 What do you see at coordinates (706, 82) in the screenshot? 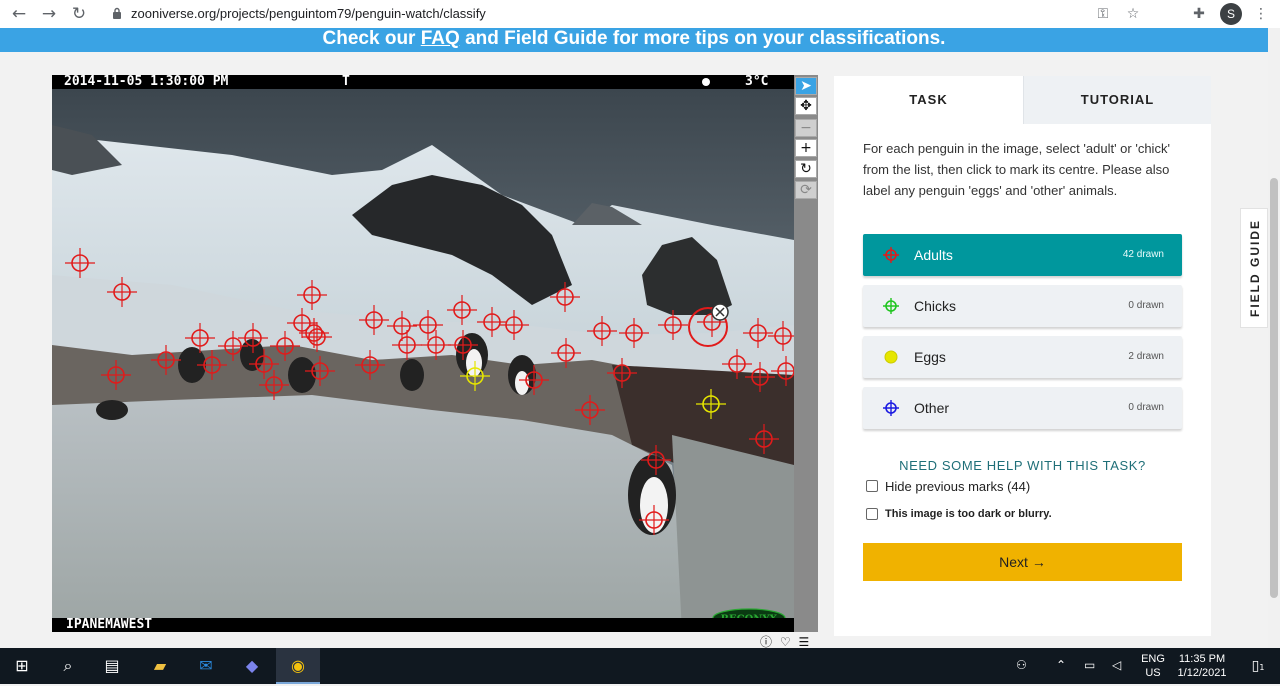
I see `moon-icon` at bounding box center [706, 82].